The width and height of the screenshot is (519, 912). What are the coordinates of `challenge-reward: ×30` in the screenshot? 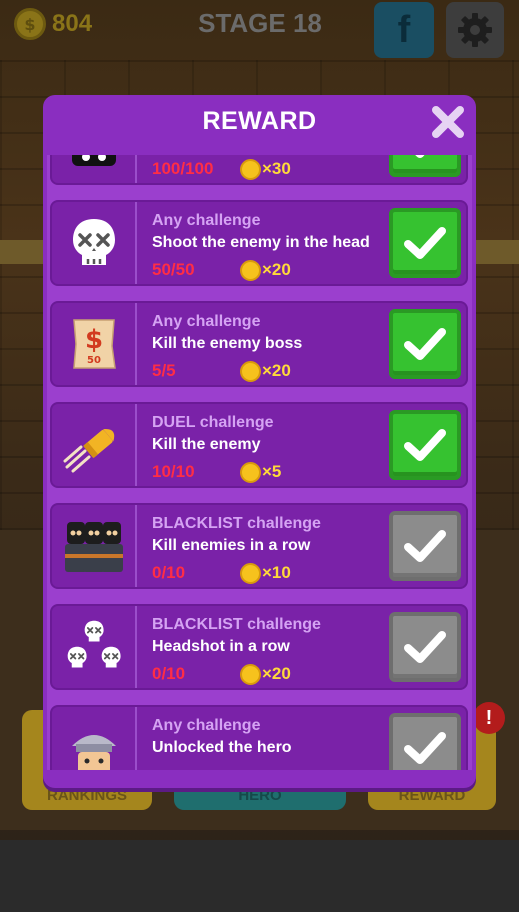 It's located at (276, 168).